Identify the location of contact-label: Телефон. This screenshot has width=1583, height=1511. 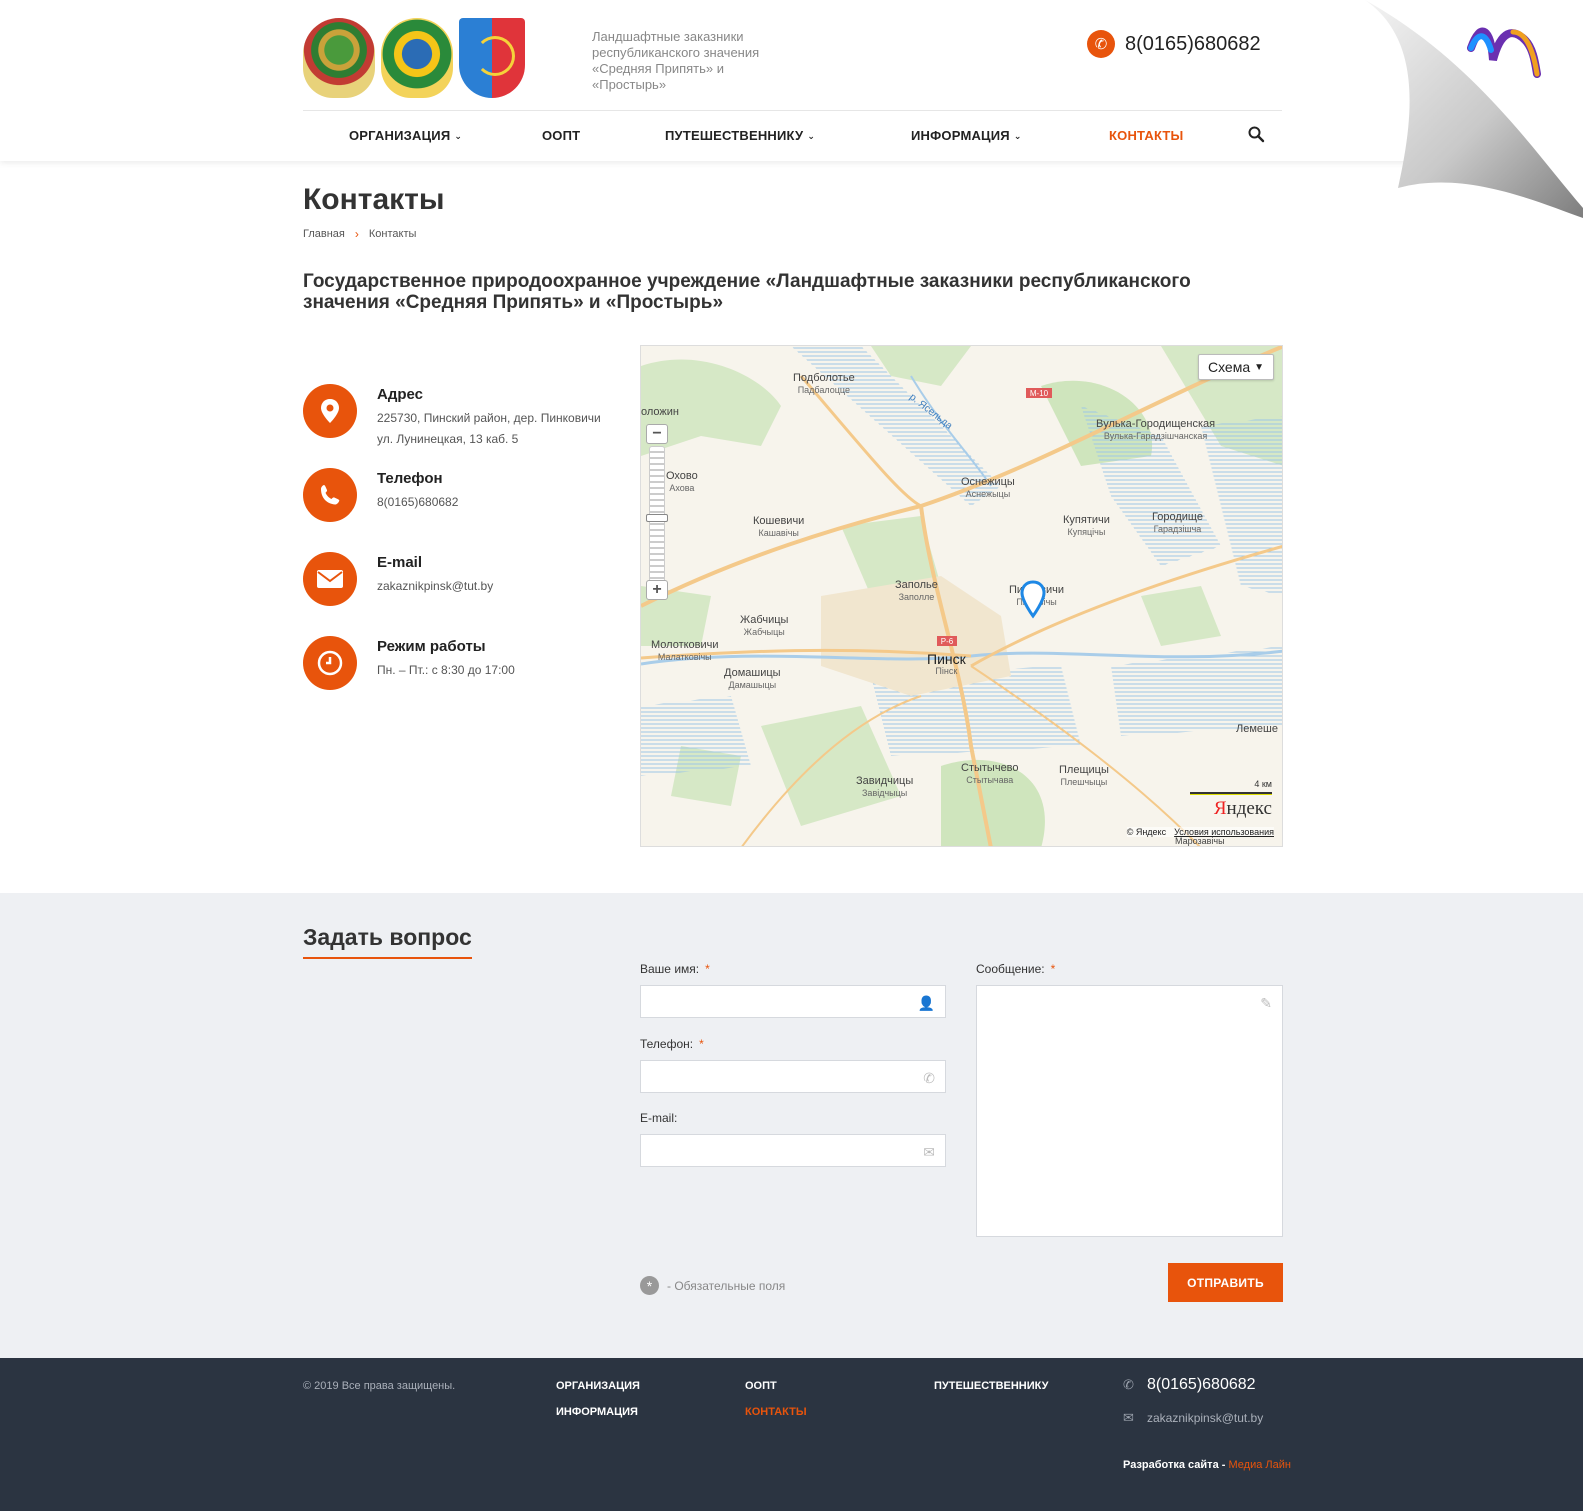
(410, 478).